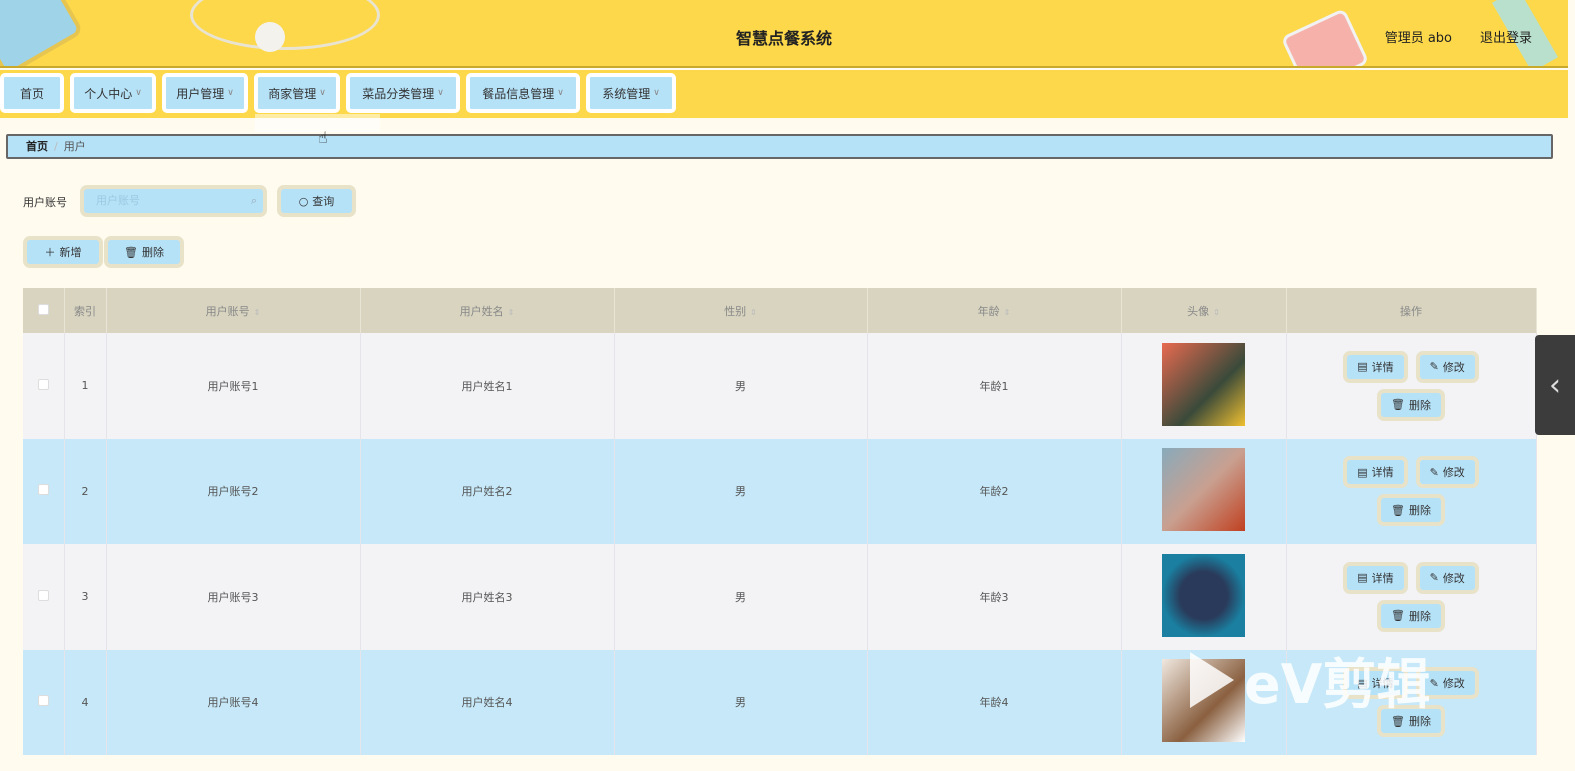 The width and height of the screenshot is (1575, 771). I want to click on cell-name: 用户姓名3, so click(487, 597).